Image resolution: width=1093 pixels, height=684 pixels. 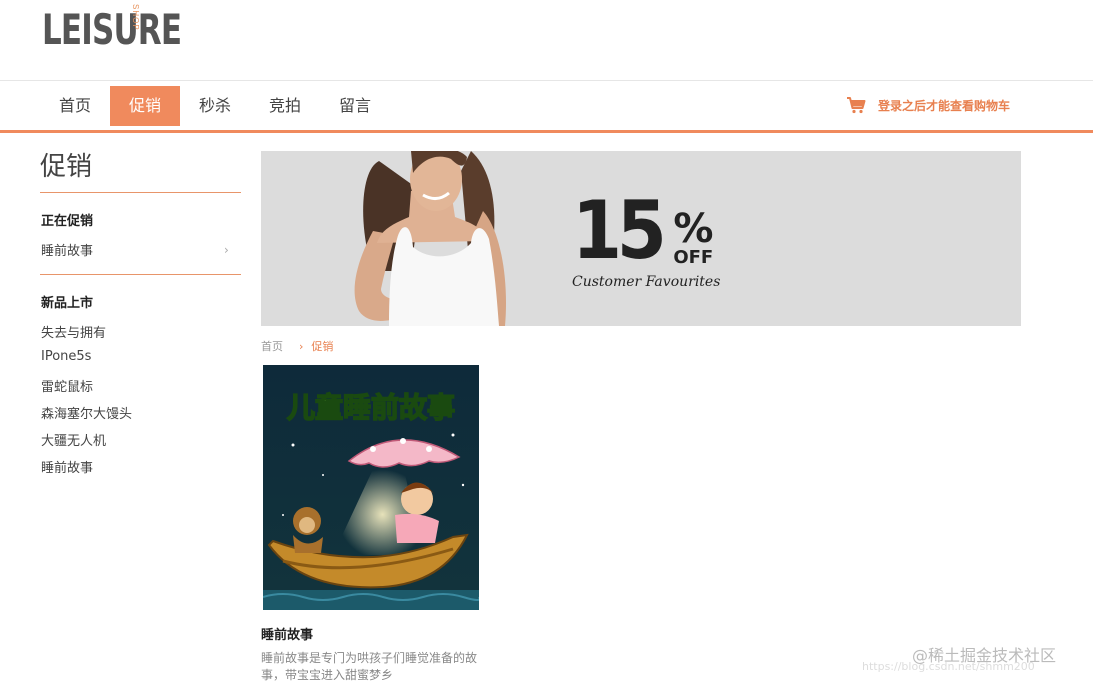 What do you see at coordinates (619, 230) in the screenshot?
I see `promo-number: 15` at bounding box center [619, 230].